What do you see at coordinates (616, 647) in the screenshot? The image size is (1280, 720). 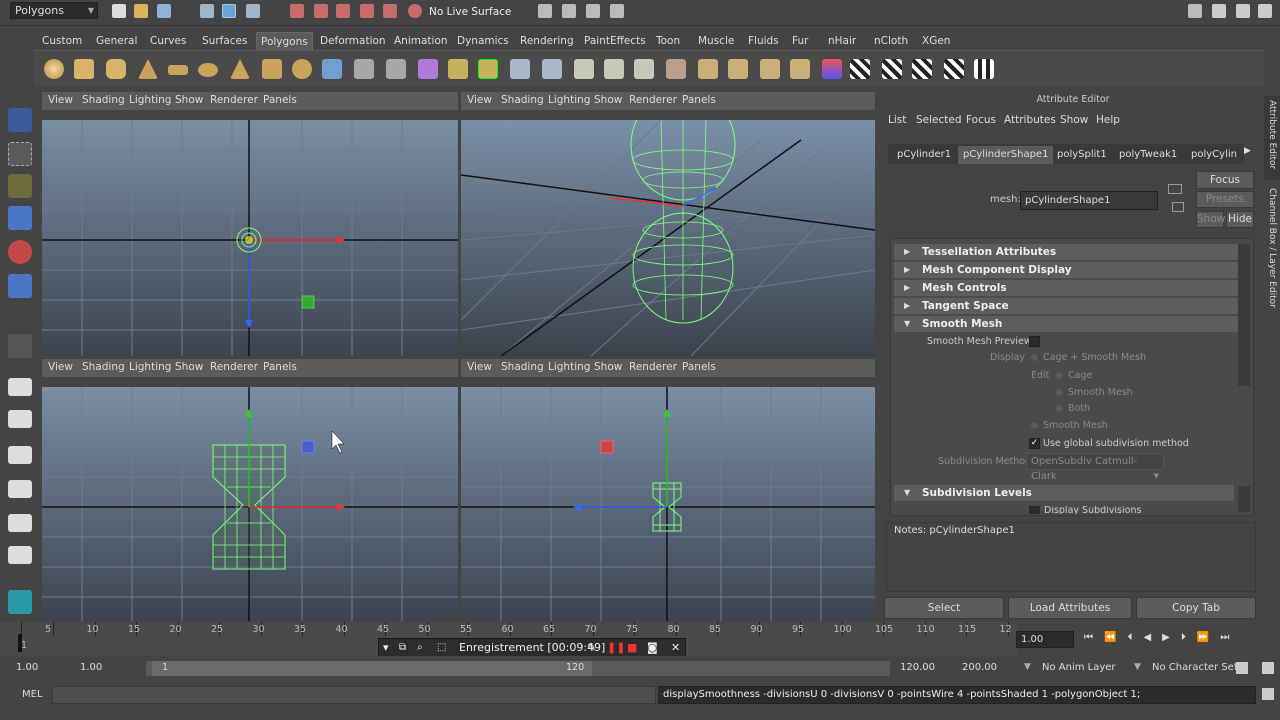 I see `recorder-pause-icon: ❚❚` at bounding box center [616, 647].